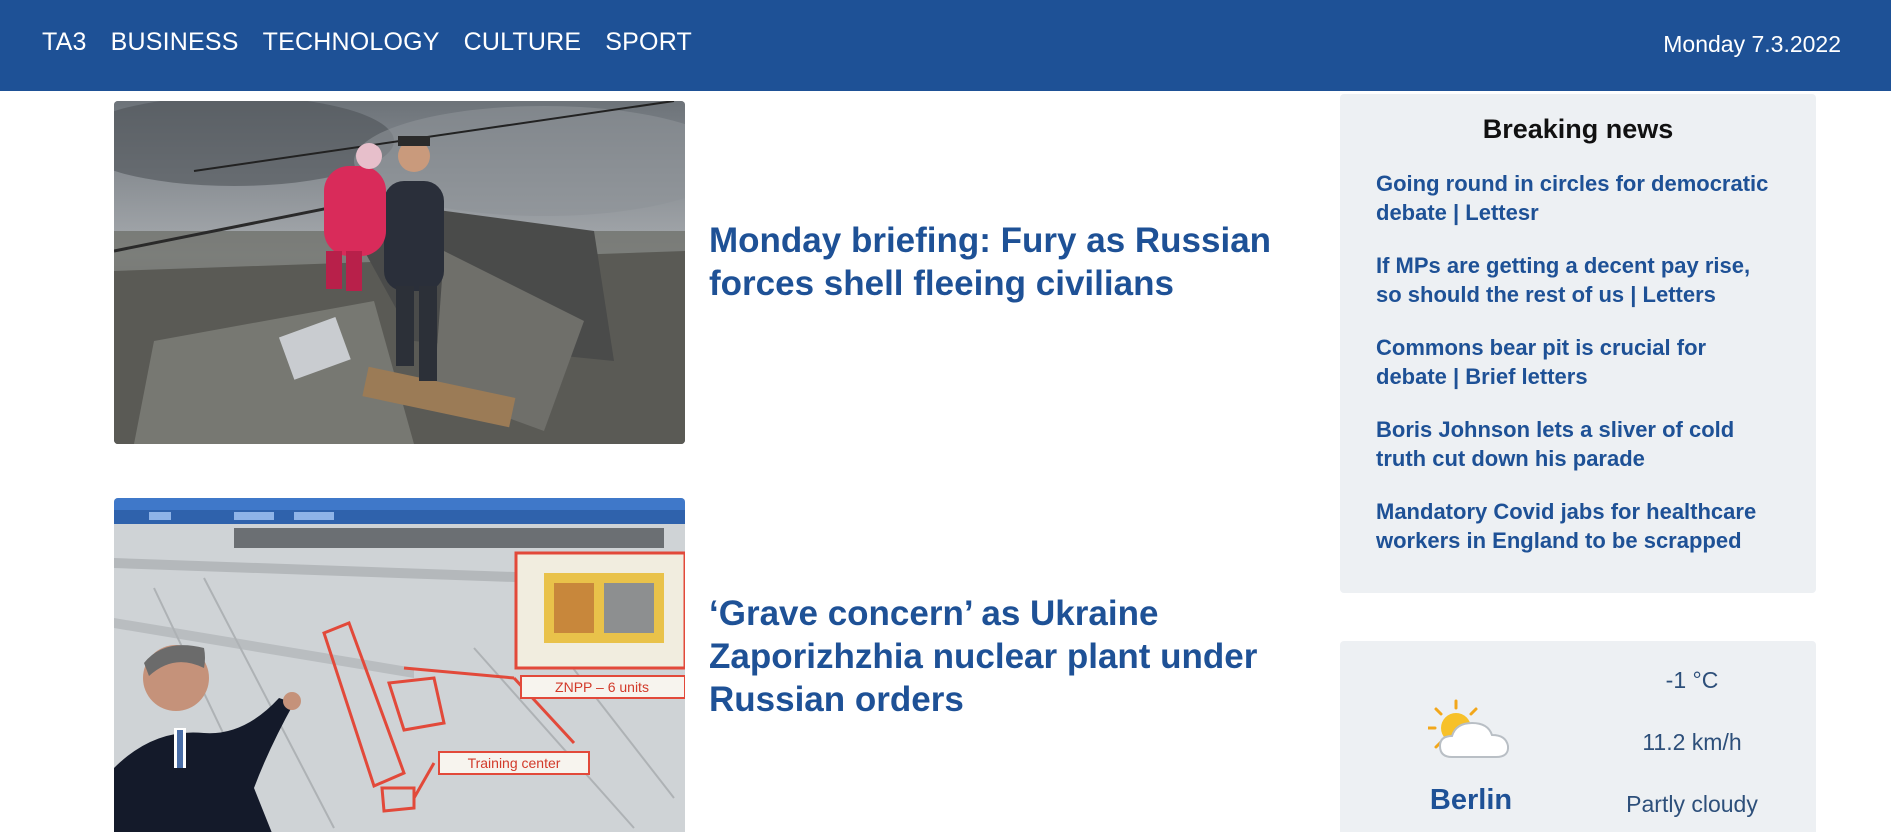  What do you see at coordinates (1469, 728) in the screenshot?
I see `partly-cloudy-icon` at bounding box center [1469, 728].